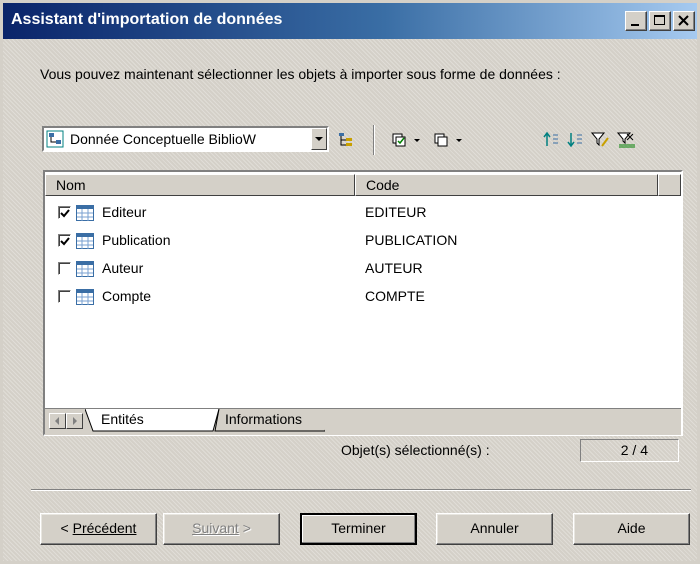  I want to click on list-tabs-bar: Entités Informations, so click(363, 421).